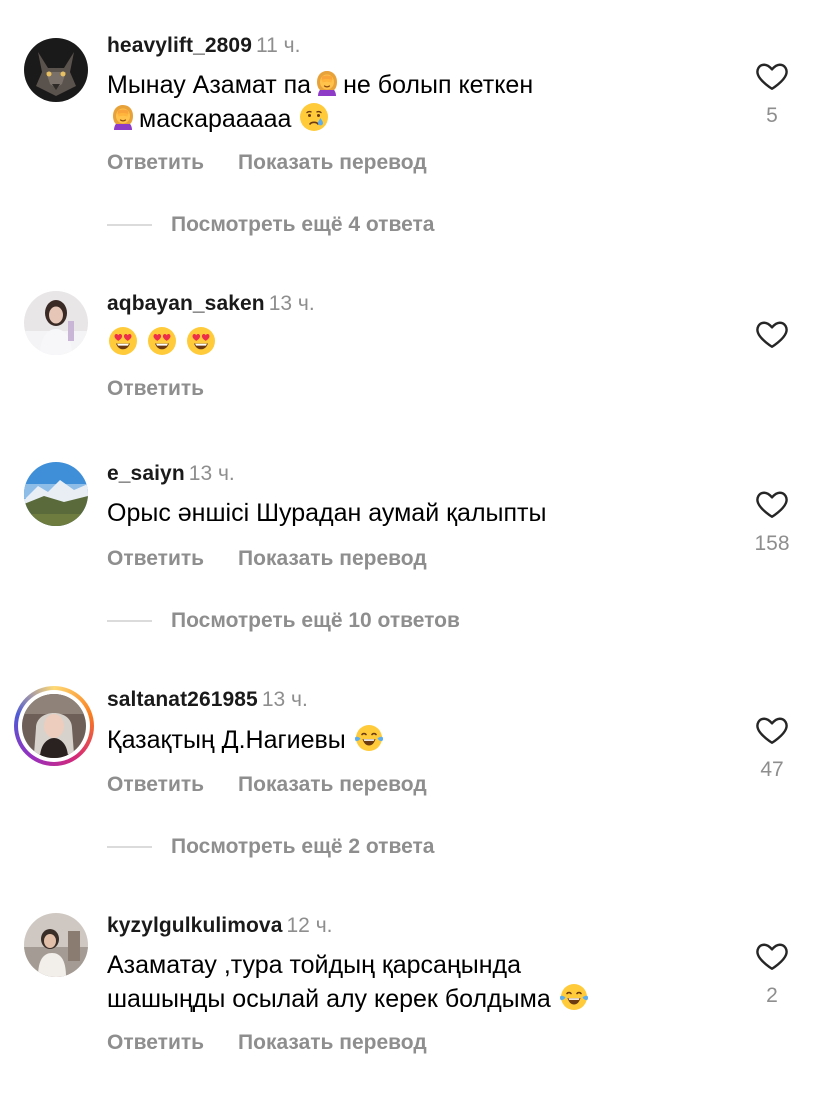 This screenshot has height=1093, width=828. Describe the element at coordinates (155, 1042) in the screenshot. I see `reply-button: Ответить` at that location.